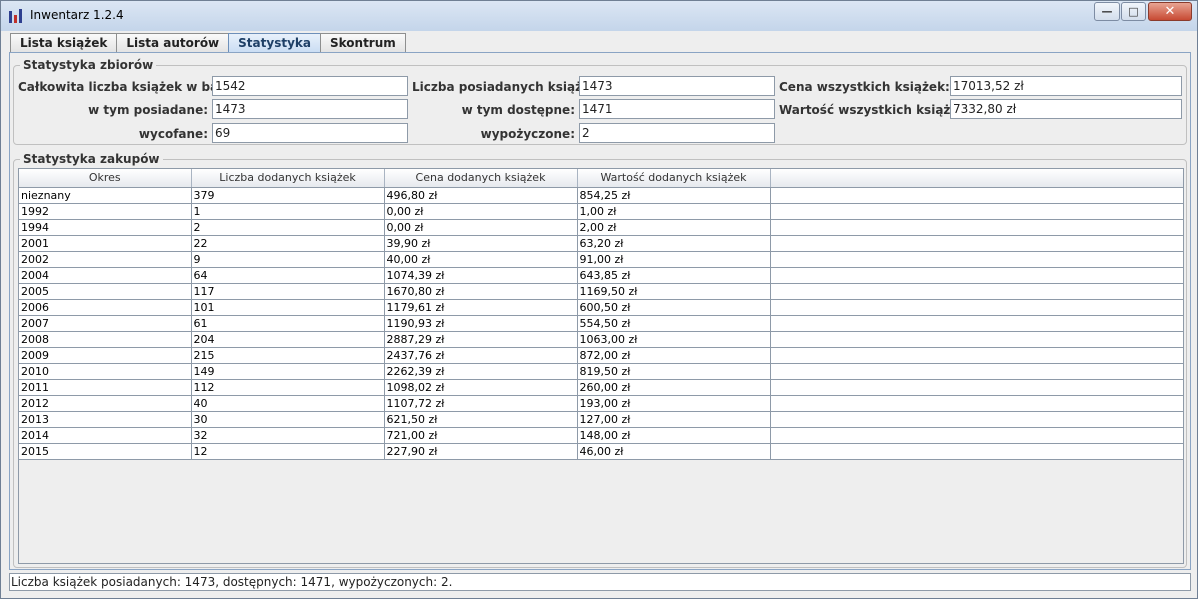 The height and width of the screenshot is (599, 1198). What do you see at coordinates (677, 133) in the screenshot?
I see `borrowed-field: 2` at bounding box center [677, 133].